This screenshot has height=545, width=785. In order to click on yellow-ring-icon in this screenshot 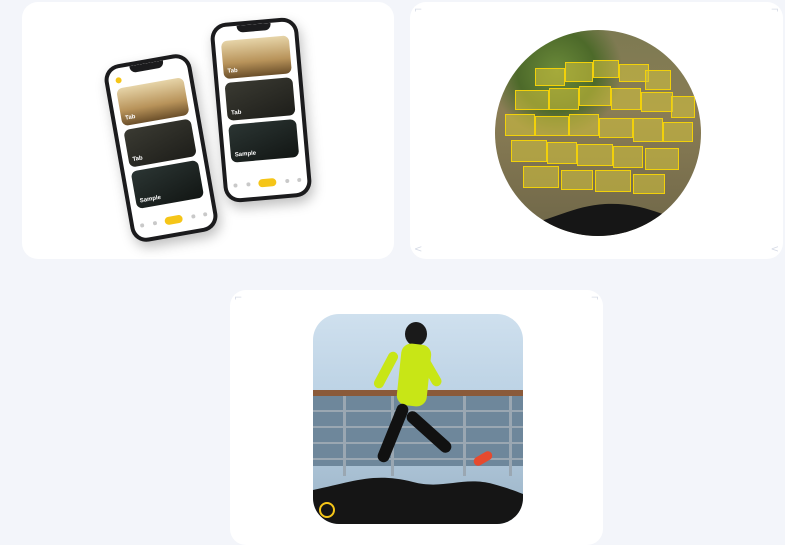, I will do `click(327, 510)`.